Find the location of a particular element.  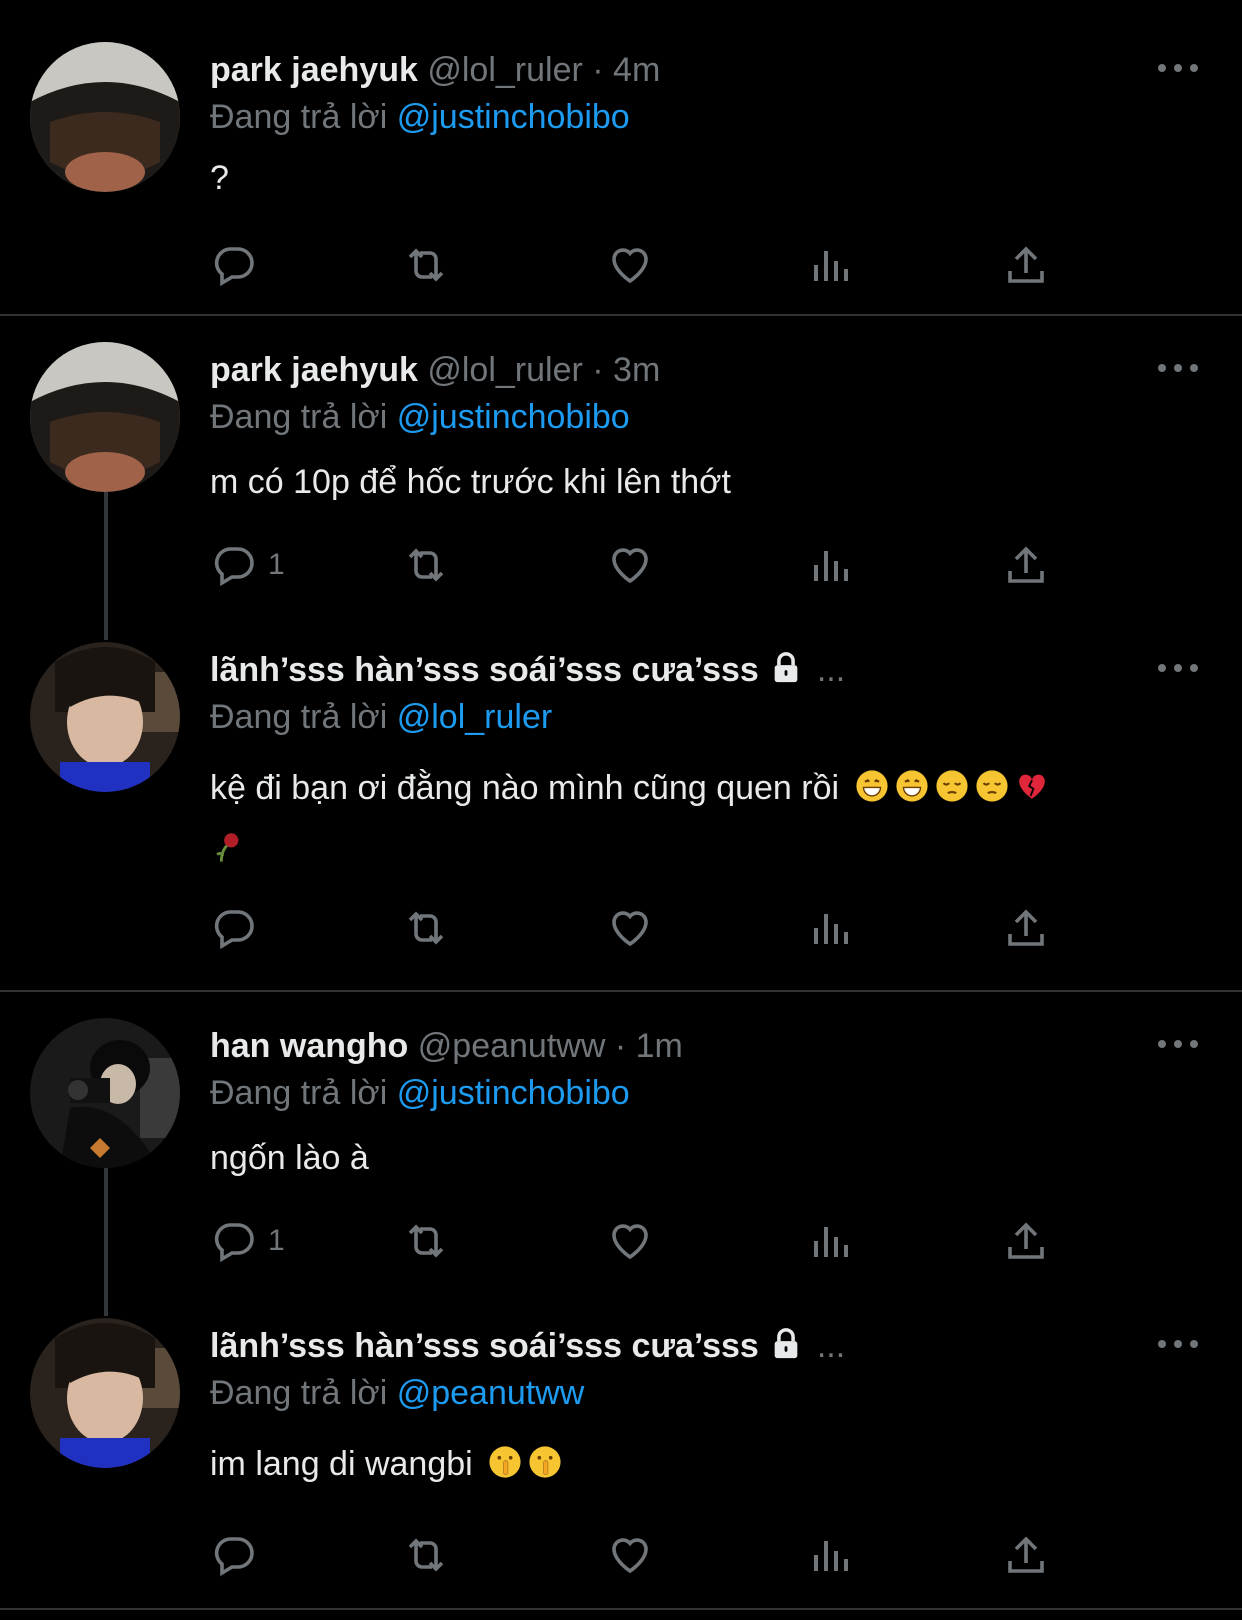

mention-link: @peanutww is located at coordinates (491, 1393).